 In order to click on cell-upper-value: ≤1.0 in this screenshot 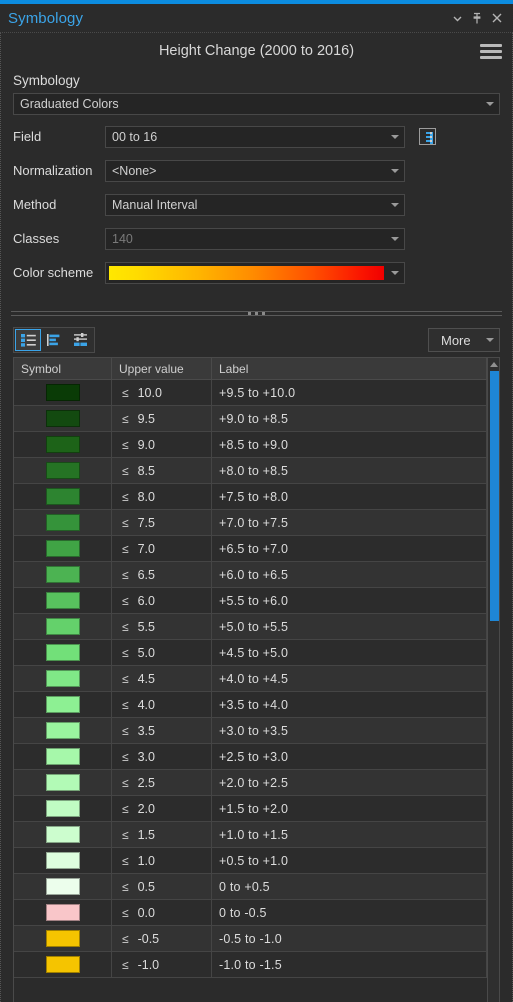, I will do `click(162, 860)`.